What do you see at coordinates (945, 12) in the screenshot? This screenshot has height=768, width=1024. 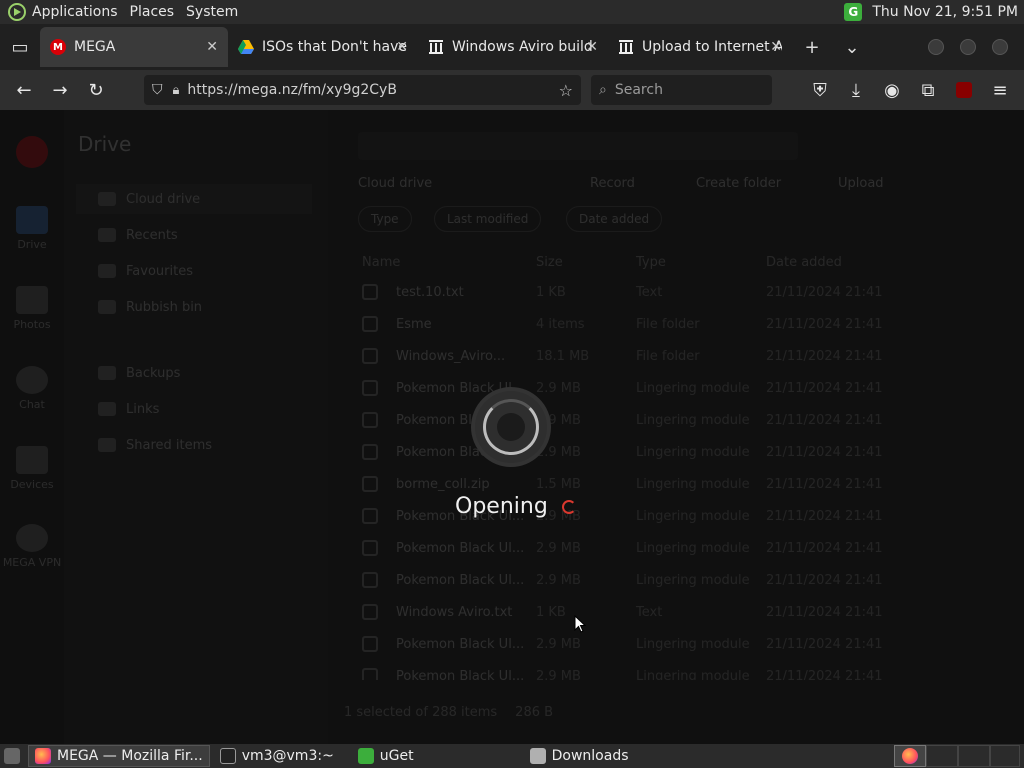 I see `clock: Thu Nov 21, 9:51 PM` at bounding box center [945, 12].